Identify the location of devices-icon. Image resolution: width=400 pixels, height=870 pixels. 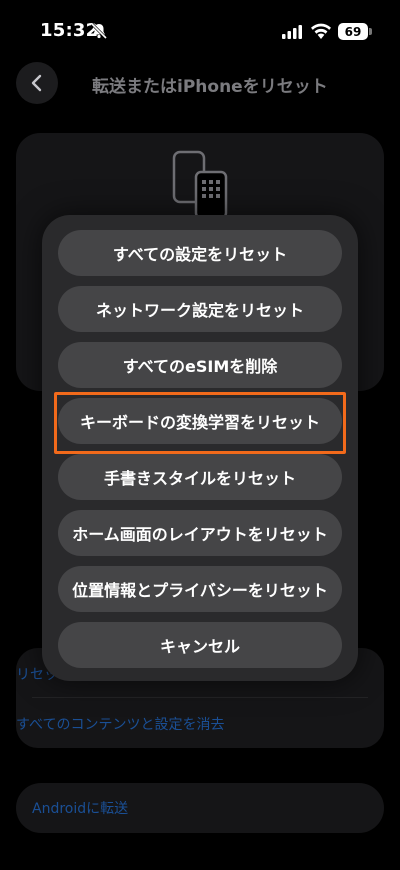
(200, 185).